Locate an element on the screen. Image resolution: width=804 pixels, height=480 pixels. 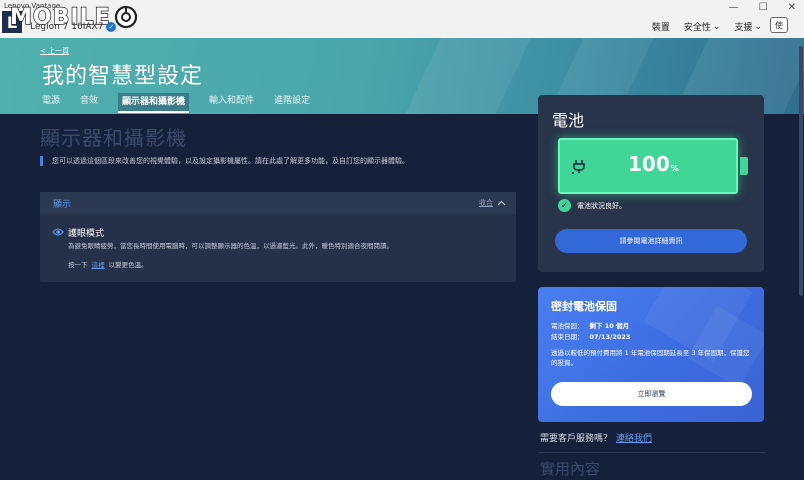
warranty-end-date: 結束日期： 07/13/2023 is located at coordinates (590, 336).